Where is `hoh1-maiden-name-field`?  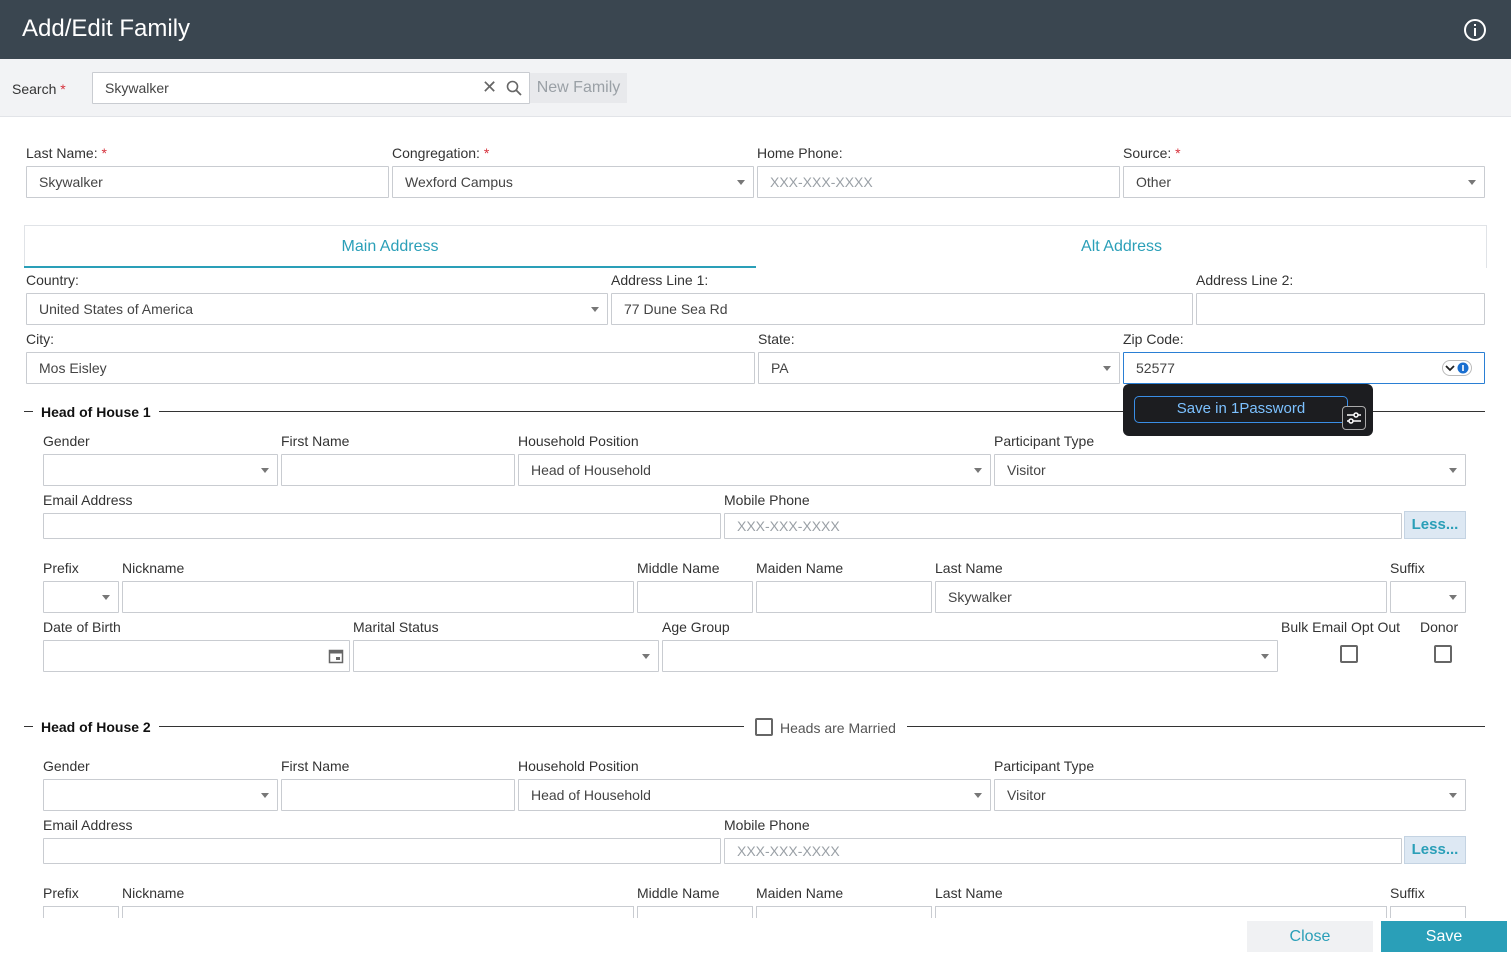
hoh1-maiden-name-field is located at coordinates (844, 597).